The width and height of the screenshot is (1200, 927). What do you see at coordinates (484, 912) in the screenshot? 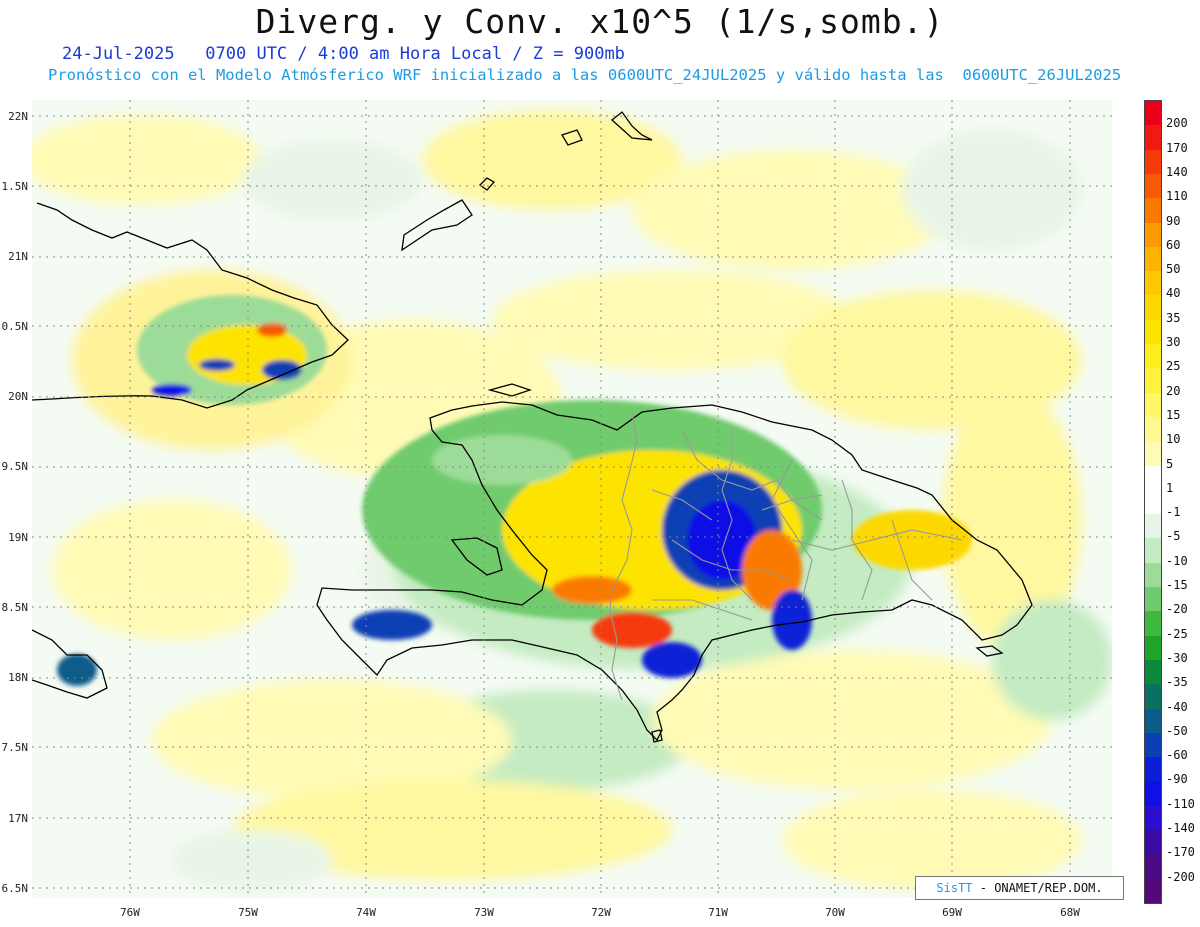
I see `lon-label: 73W` at bounding box center [484, 912].